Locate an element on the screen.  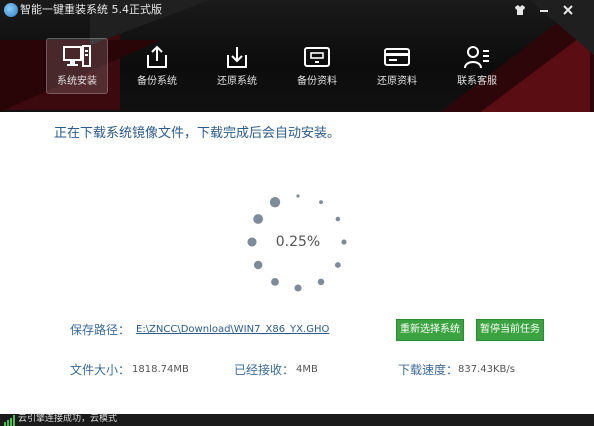
save-path-label: 保存路径： is located at coordinates (100, 330).